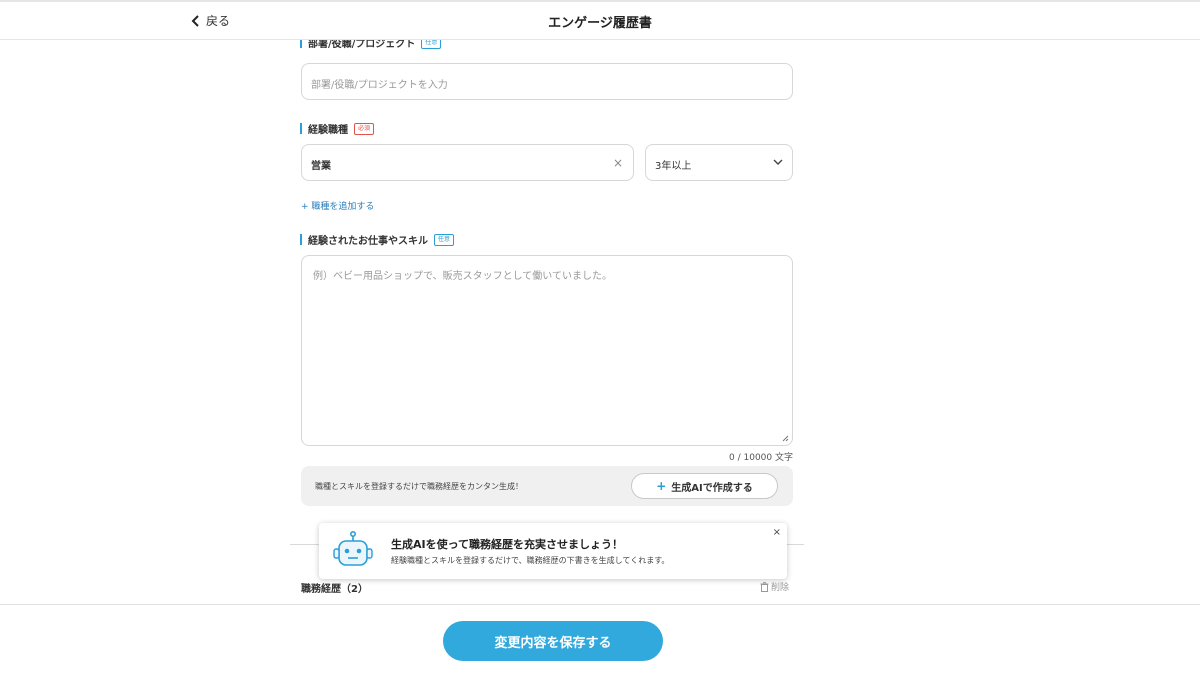  Describe the element at coordinates (547, 486) in the screenshot. I see `ai-generate-panel: 職種とスキルを登録するだけで職務経歴をカンタン生成！ + 生成AIで作成する` at that location.